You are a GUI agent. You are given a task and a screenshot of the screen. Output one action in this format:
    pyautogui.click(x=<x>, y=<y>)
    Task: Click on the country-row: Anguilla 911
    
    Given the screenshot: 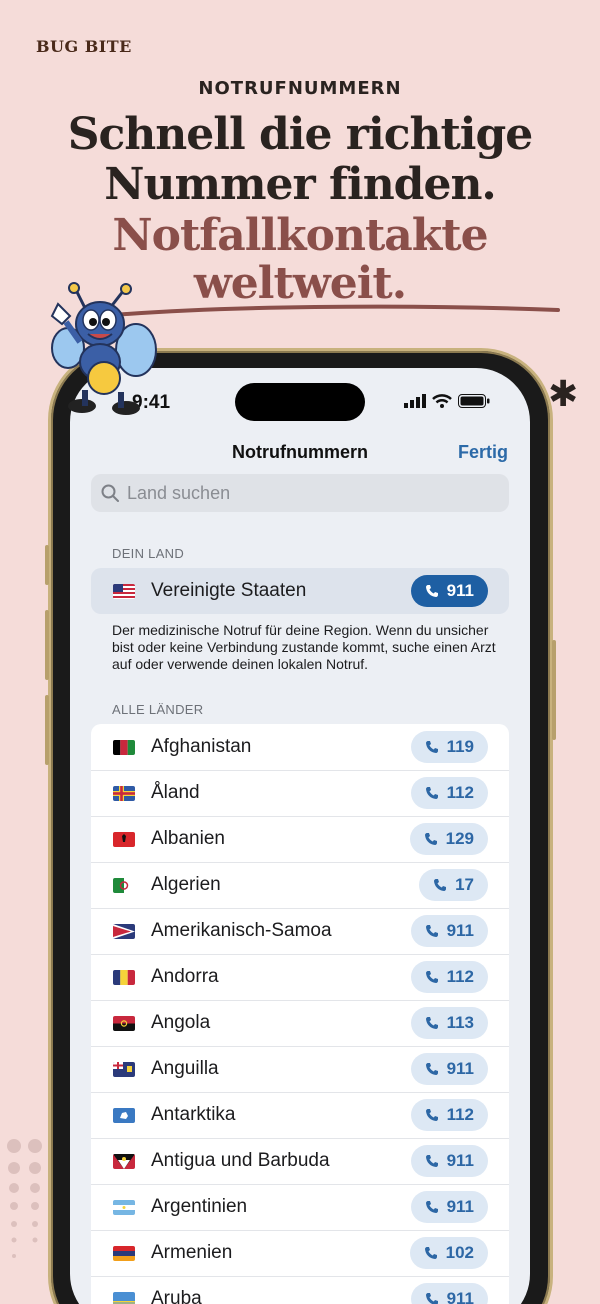 What is the action you would take?
    pyautogui.click(x=300, y=1069)
    